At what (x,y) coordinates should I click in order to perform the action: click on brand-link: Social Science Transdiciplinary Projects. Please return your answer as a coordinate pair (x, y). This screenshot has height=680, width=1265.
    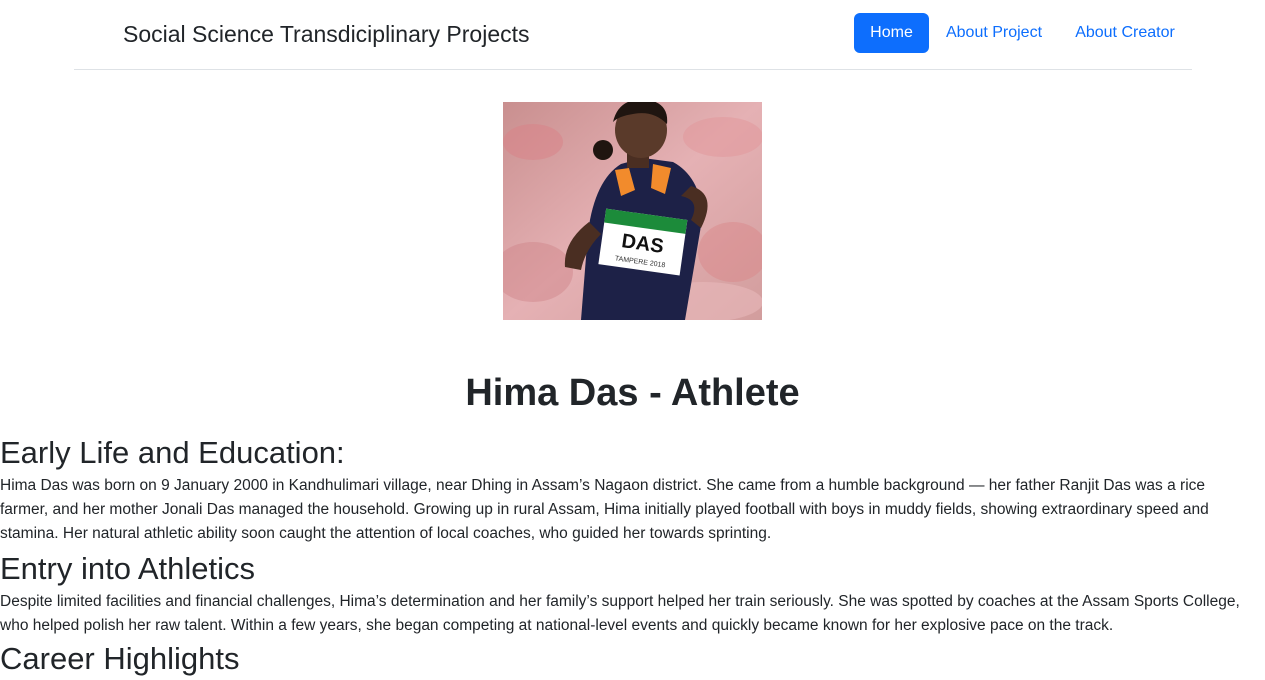
    Looking at the image, I should click on (326, 34).